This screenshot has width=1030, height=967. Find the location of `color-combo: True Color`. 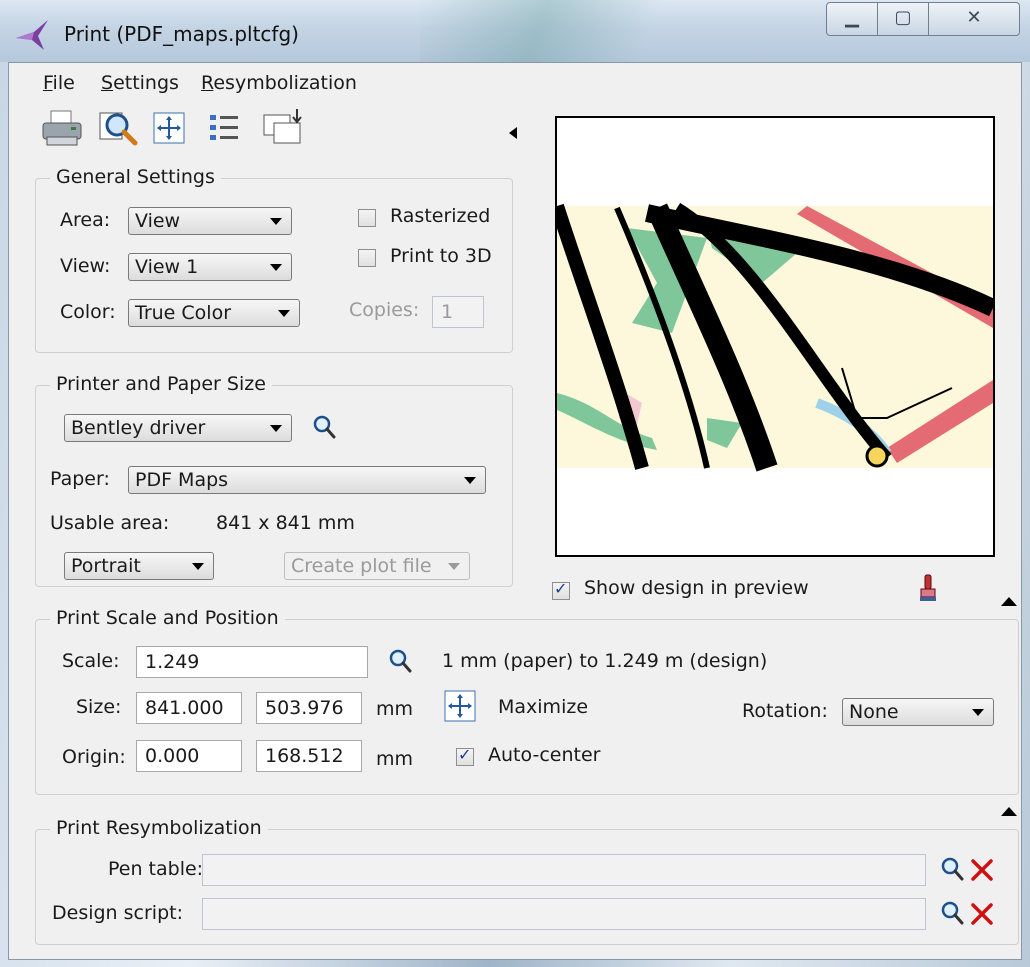

color-combo: True Color is located at coordinates (214, 313).